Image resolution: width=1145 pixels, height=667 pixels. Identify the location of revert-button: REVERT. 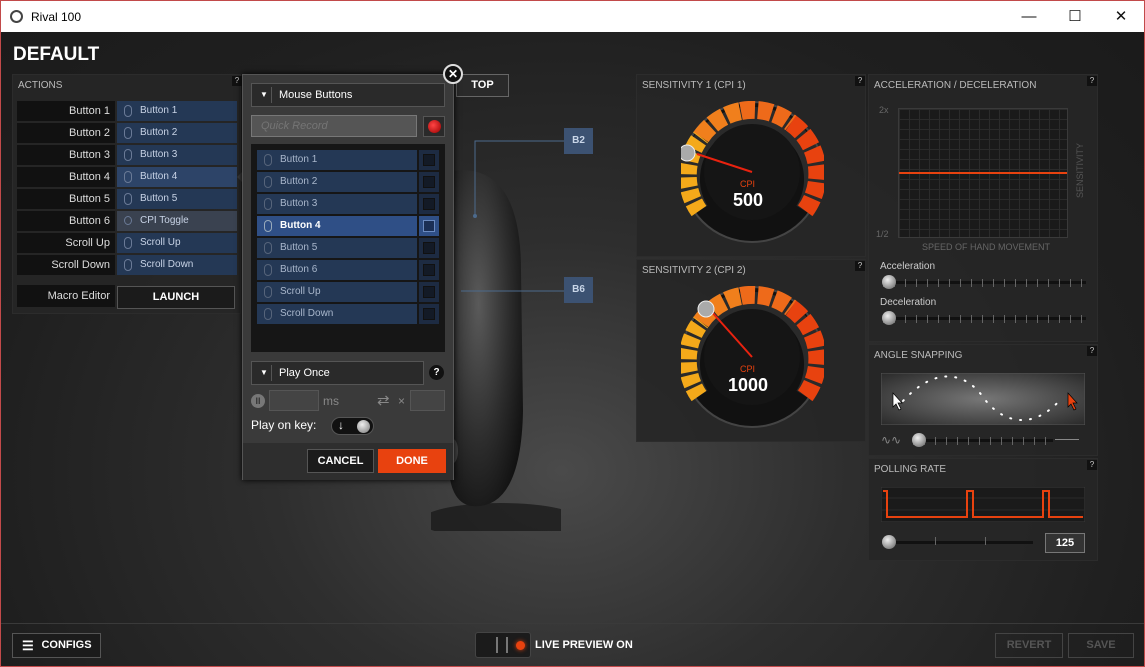
(1029, 645).